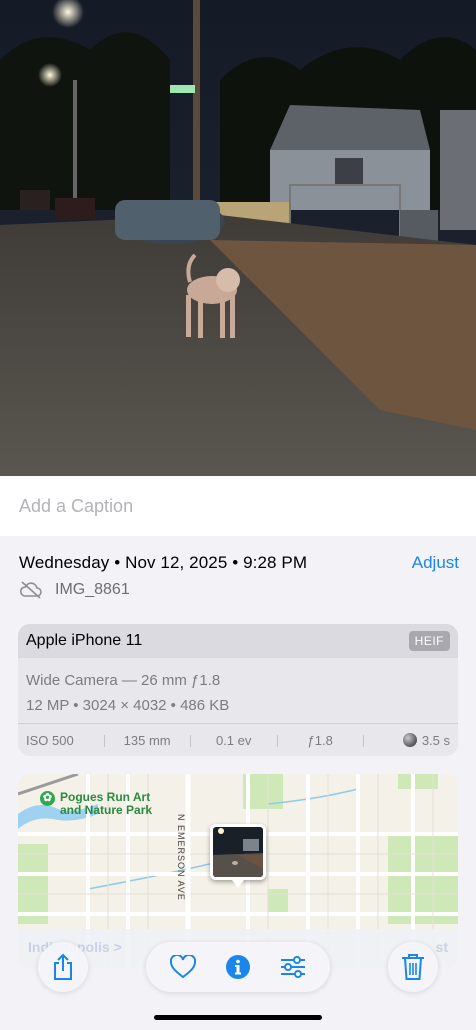 This screenshot has height=1030, width=476. What do you see at coordinates (50, 740) in the screenshot?
I see `iso-value: ISO 500` at bounding box center [50, 740].